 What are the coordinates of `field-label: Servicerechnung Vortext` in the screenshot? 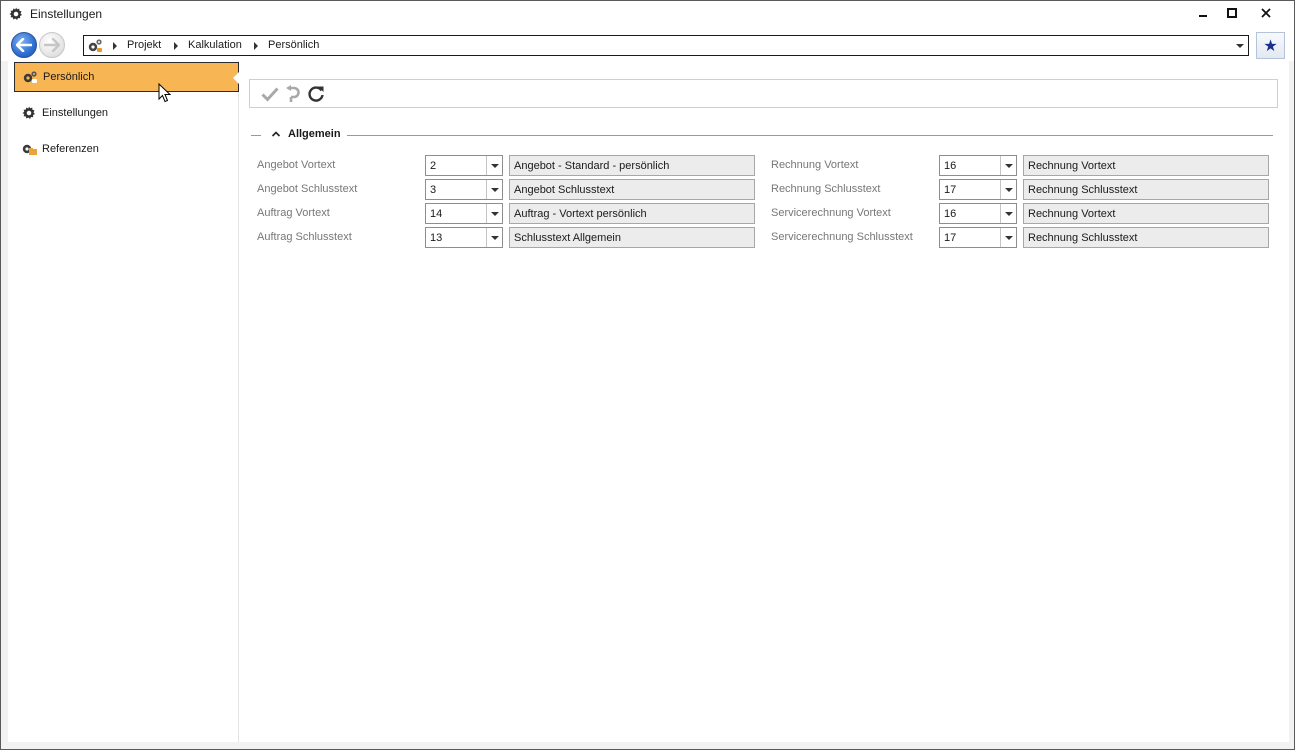 It's located at (831, 213).